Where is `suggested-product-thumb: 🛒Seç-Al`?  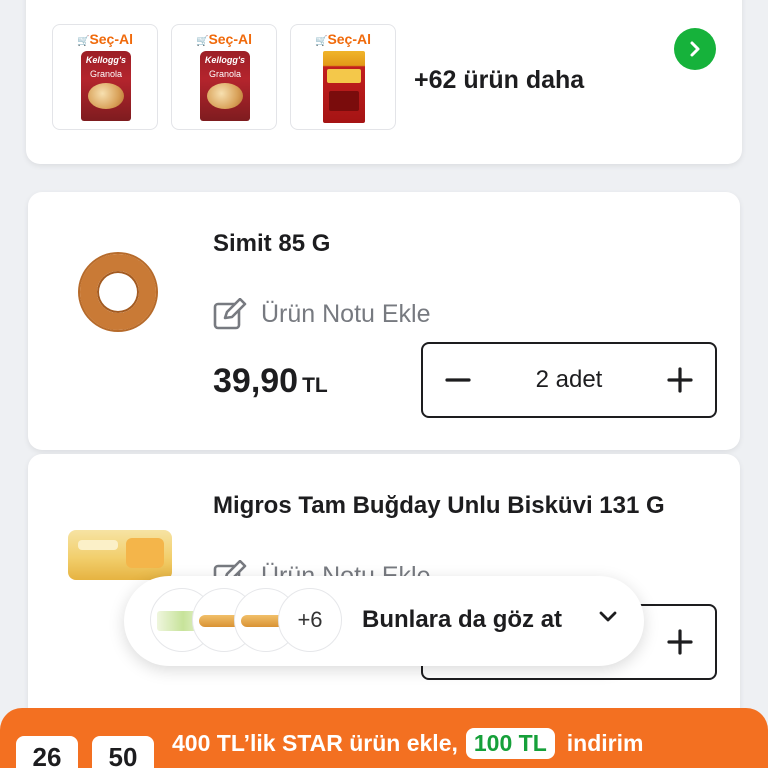 suggested-product-thumb: 🛒Seç-Al is located at coordinates (343, 77).